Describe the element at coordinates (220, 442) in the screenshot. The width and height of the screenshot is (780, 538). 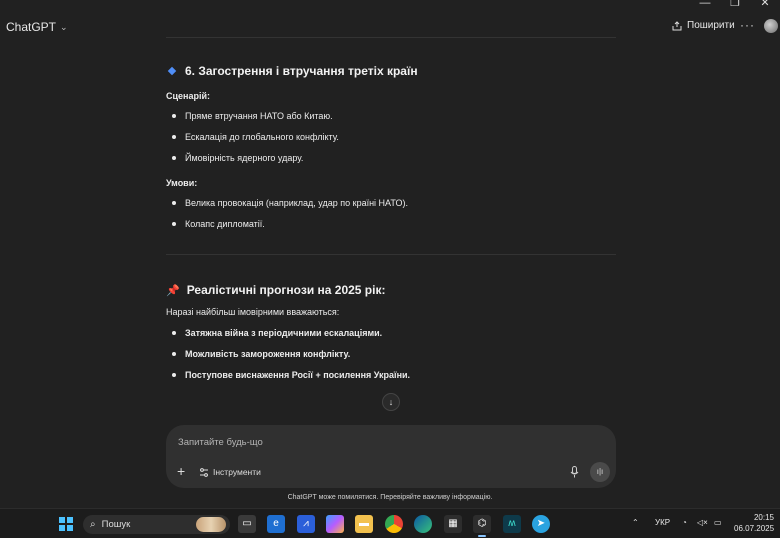
I see `message-input: Запитайте будь-що` at that location.